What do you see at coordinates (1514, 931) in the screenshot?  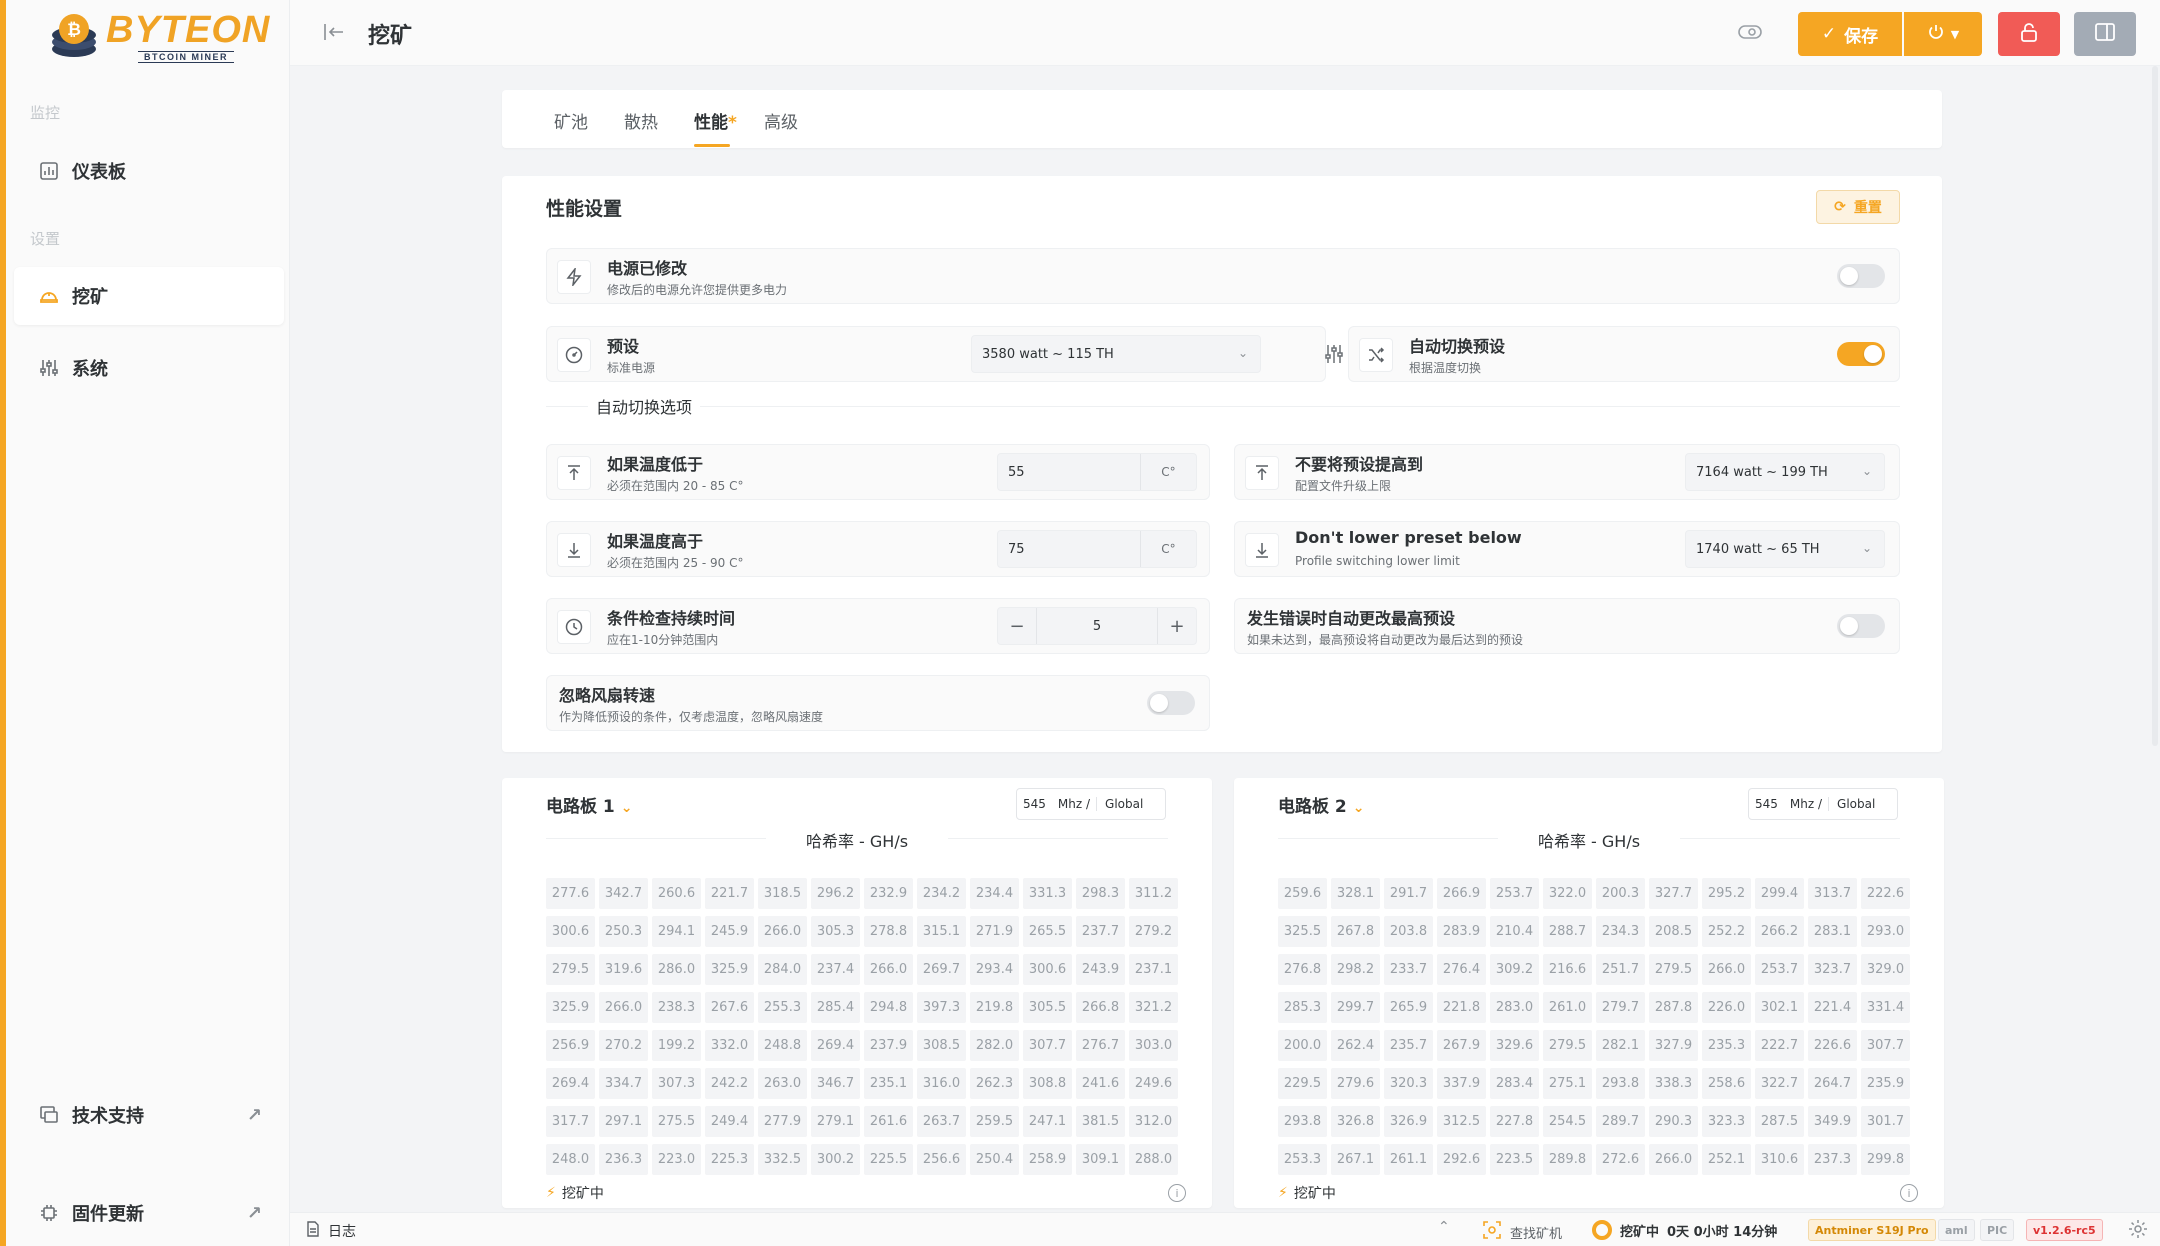 I see `hashrate-cell: 210.4` at bounding box center [1514, 931].